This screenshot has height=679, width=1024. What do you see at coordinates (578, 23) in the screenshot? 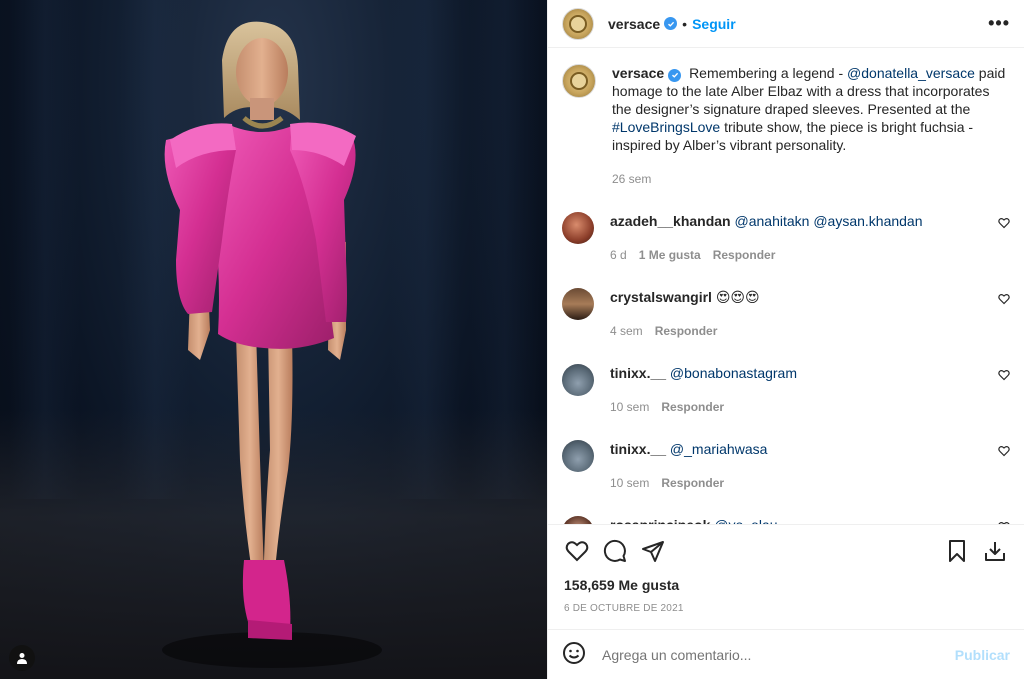
I see `author-avatar` at bounding box center [578, 23].